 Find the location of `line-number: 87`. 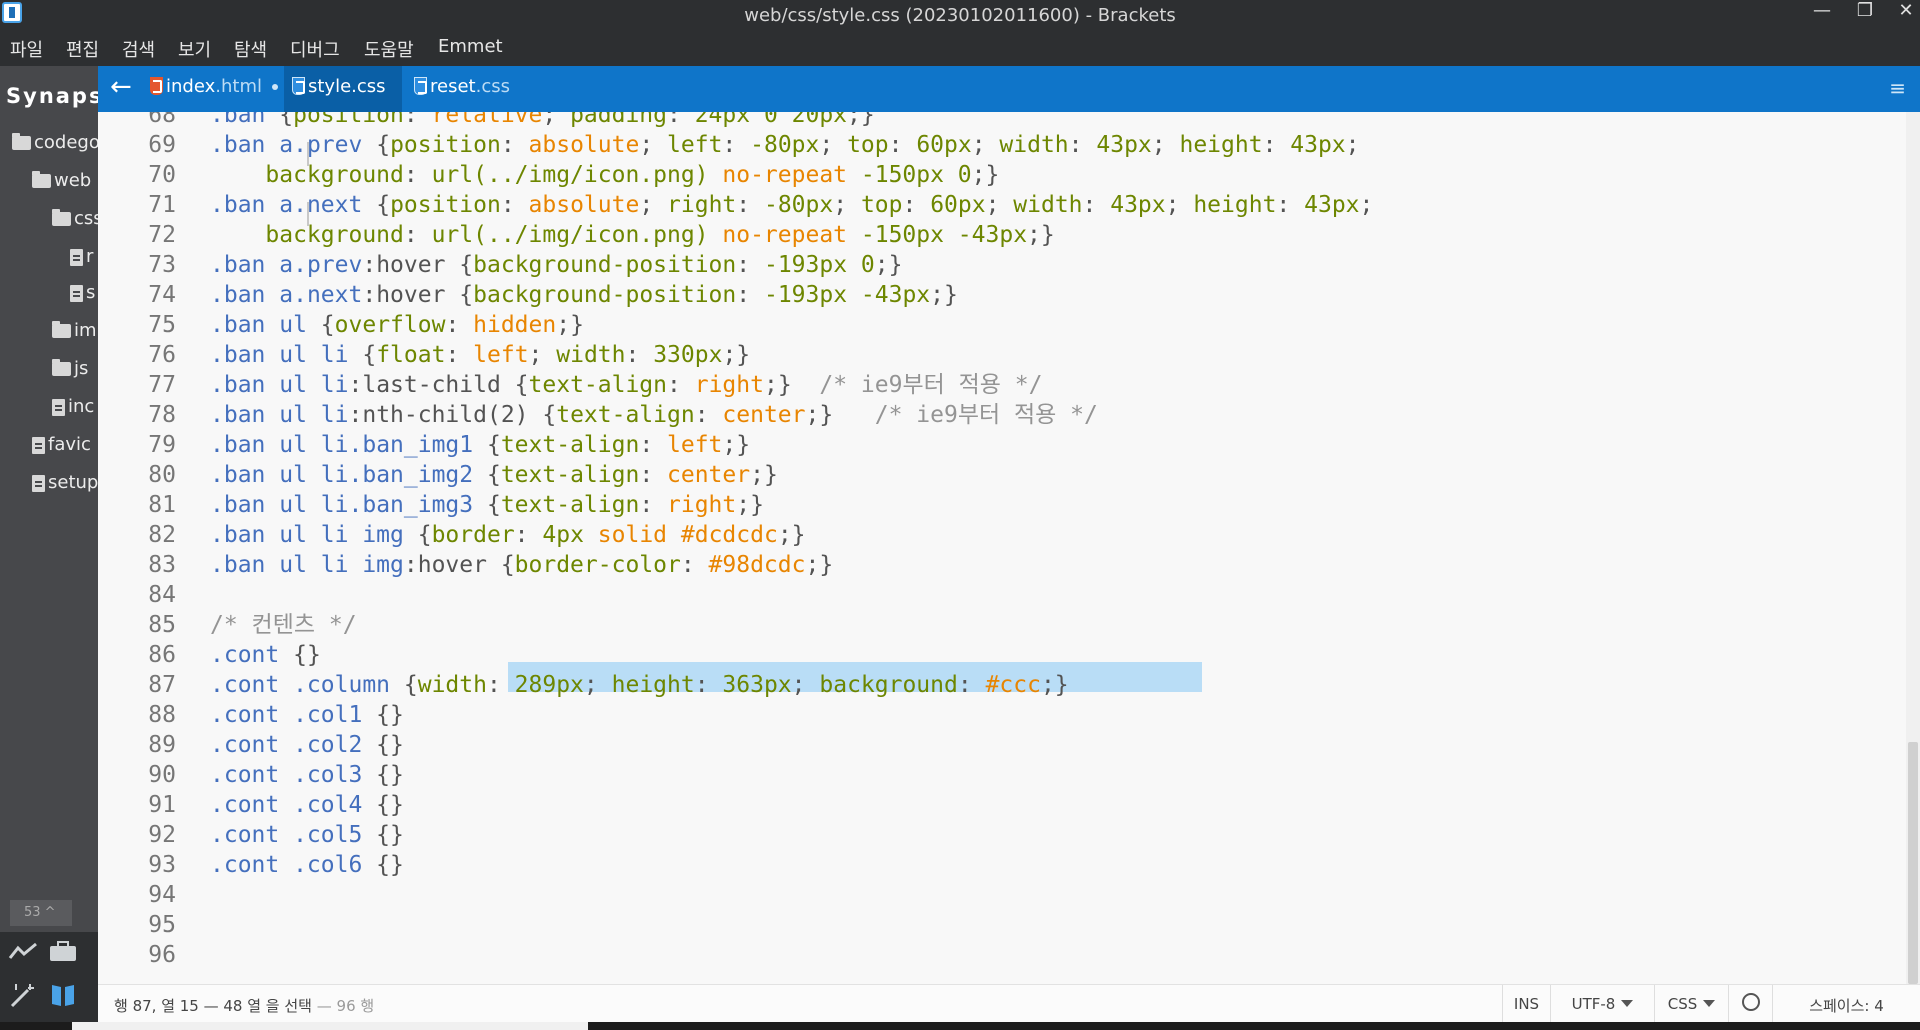

line-number: 87 is located at coordinates (162, 685).